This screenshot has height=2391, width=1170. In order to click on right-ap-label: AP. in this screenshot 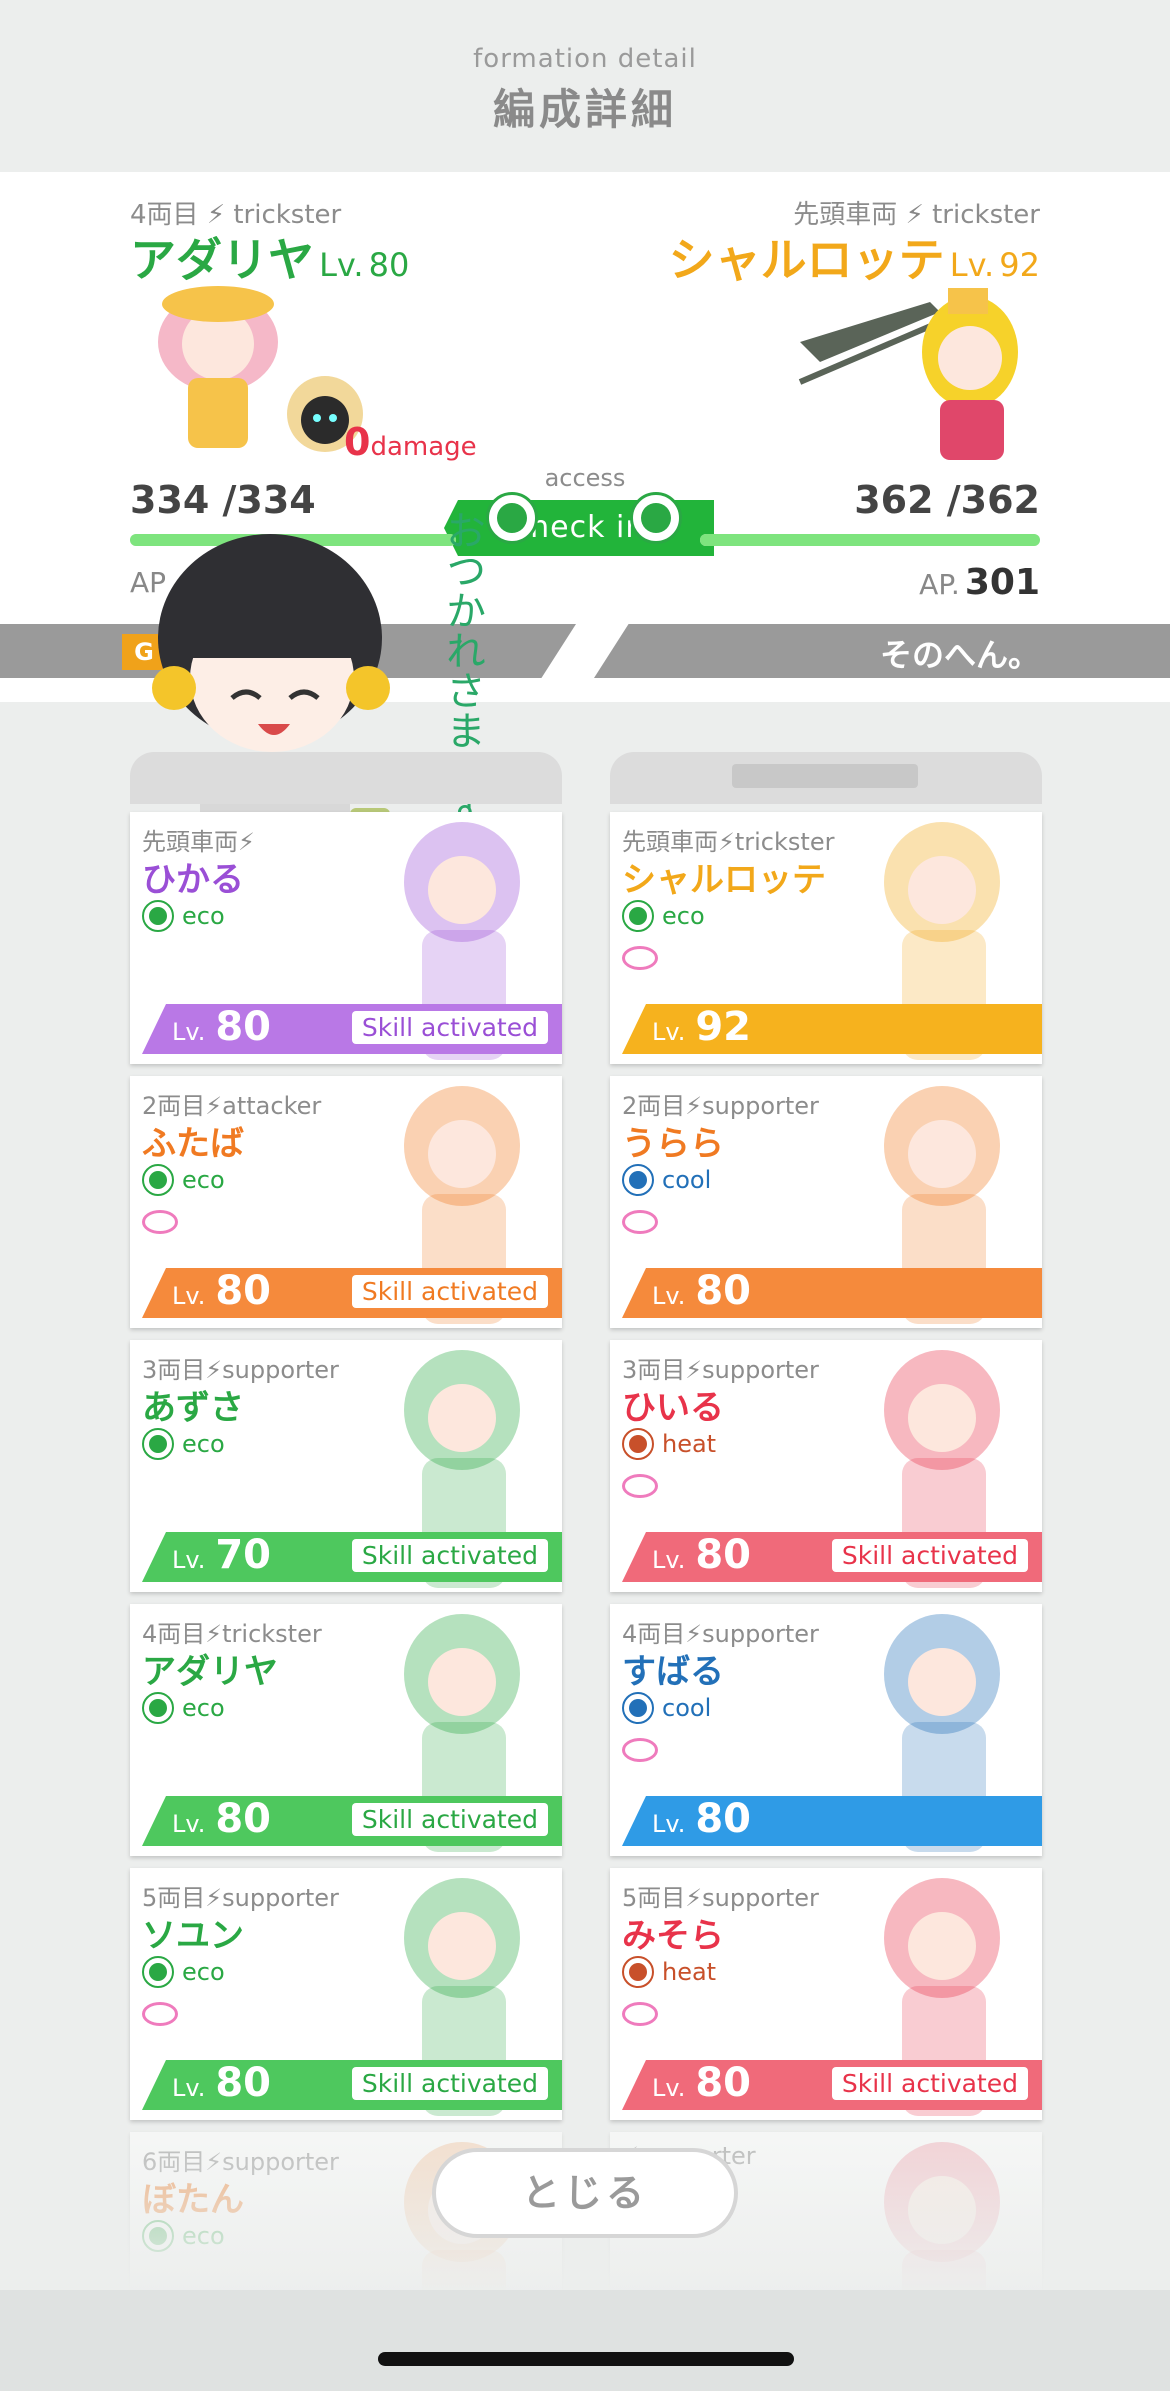, I will do `click(939, 584)`.